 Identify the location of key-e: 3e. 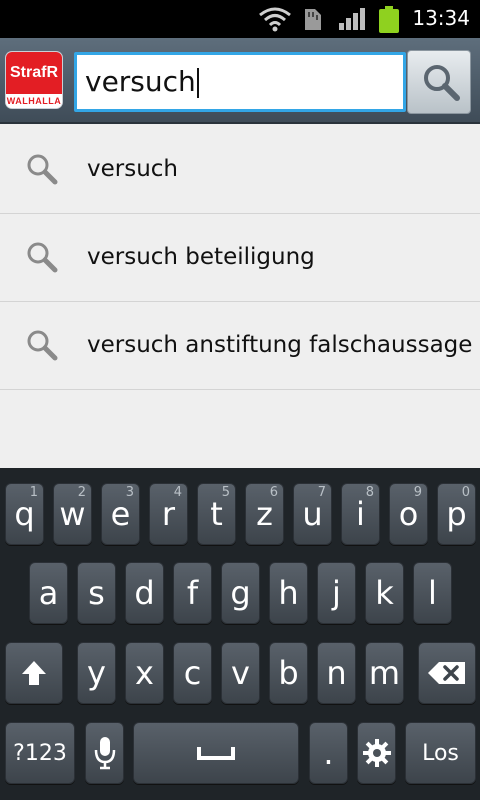
(120, 514).